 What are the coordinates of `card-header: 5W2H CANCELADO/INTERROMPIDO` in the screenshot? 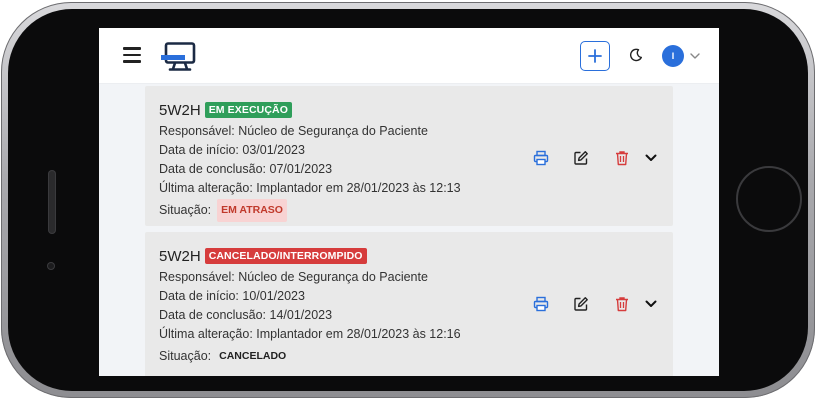 It's located at (339, 256).